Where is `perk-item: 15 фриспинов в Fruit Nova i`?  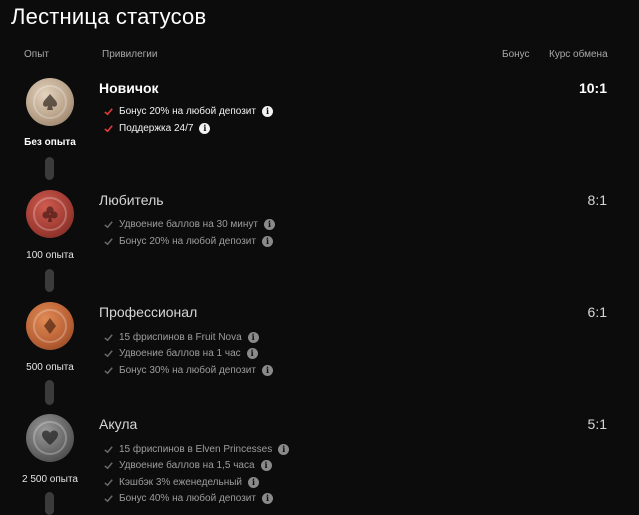
perk-item: 15 фриспинов в Fruit Nova i is located at coordinates (181, 337).